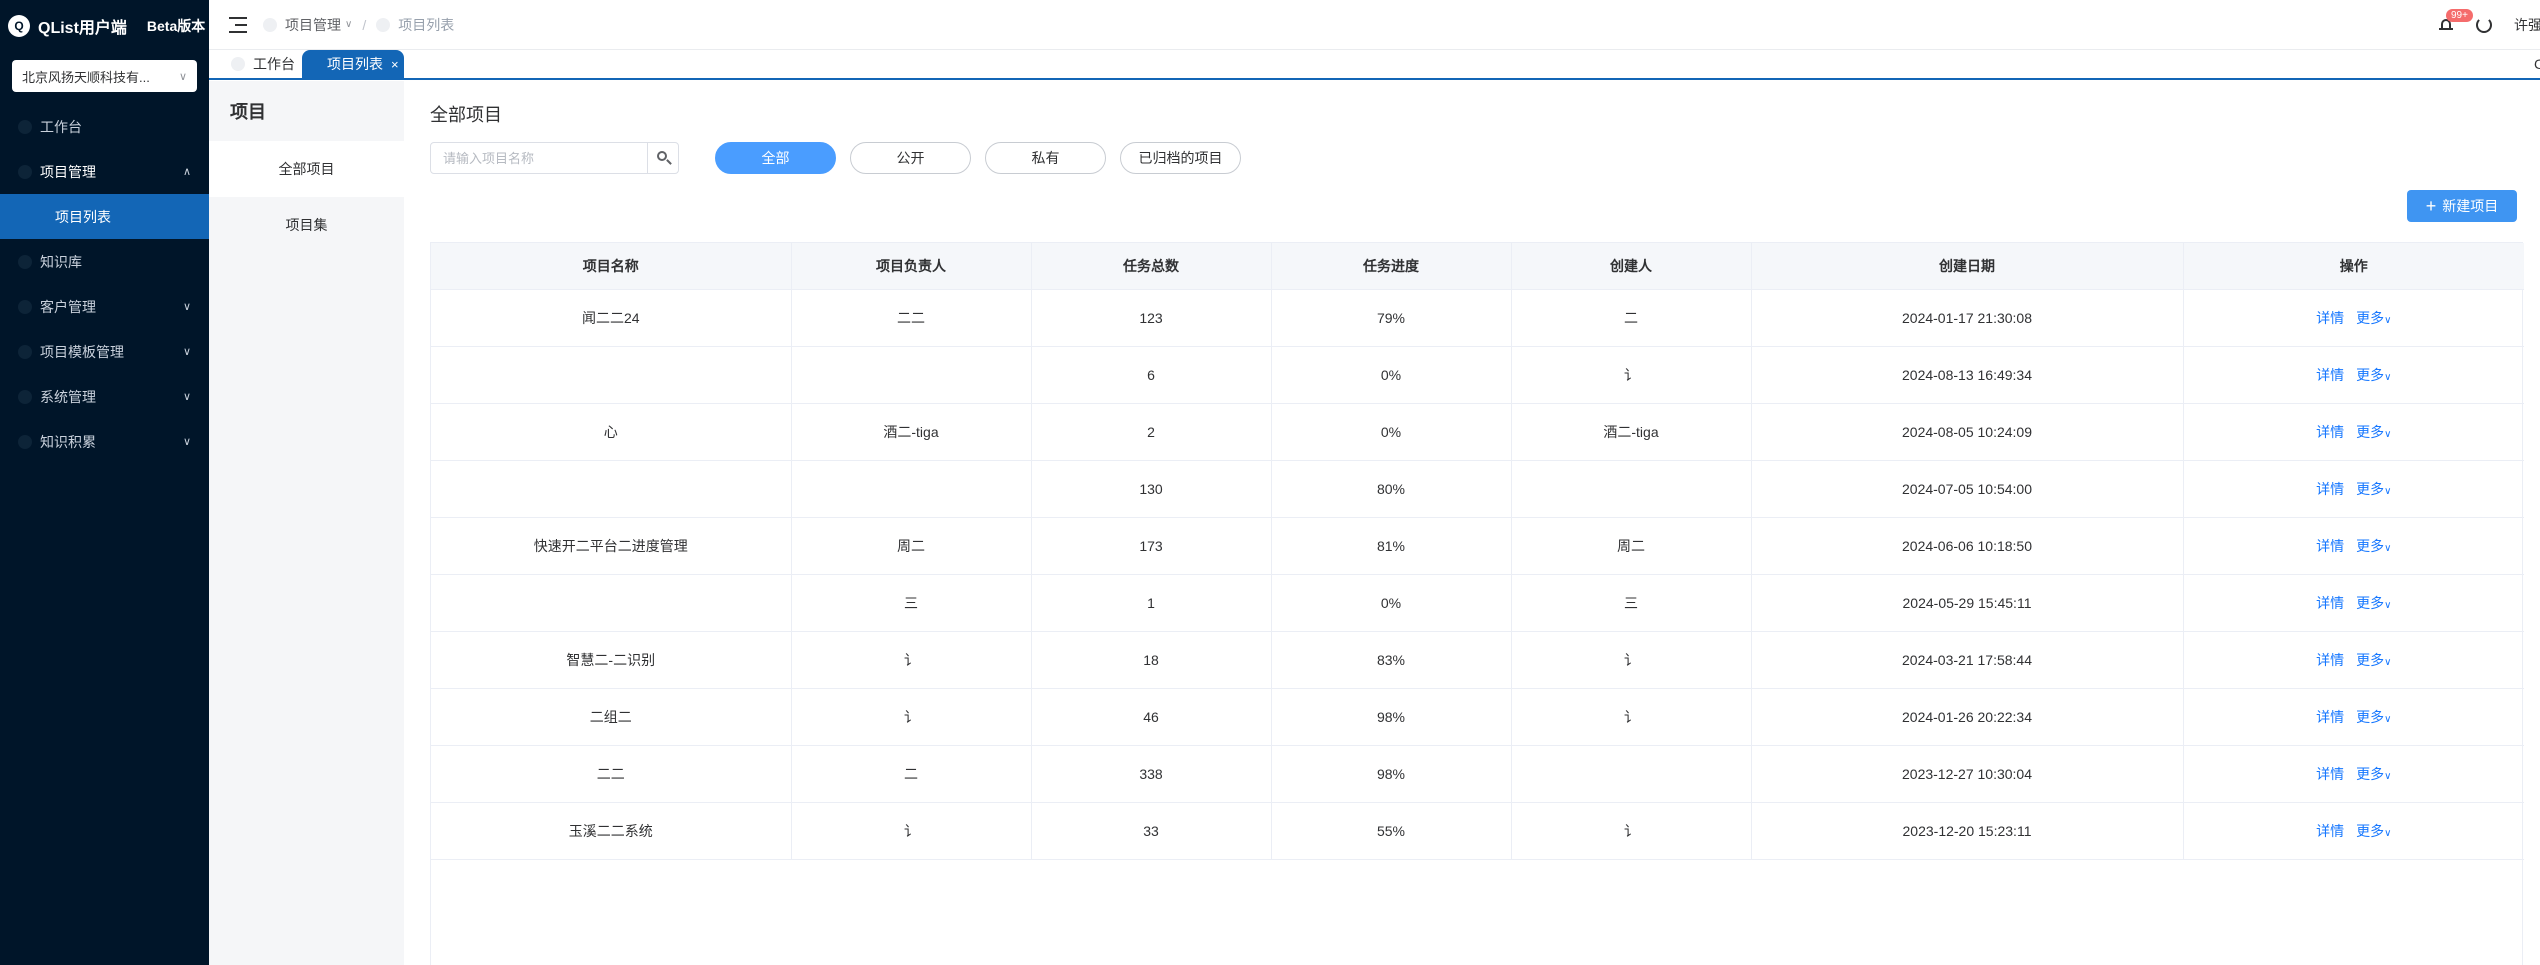 The image size is (2540, 965). I want to click on cell-task-progress: 0%, so click(1391, 603).